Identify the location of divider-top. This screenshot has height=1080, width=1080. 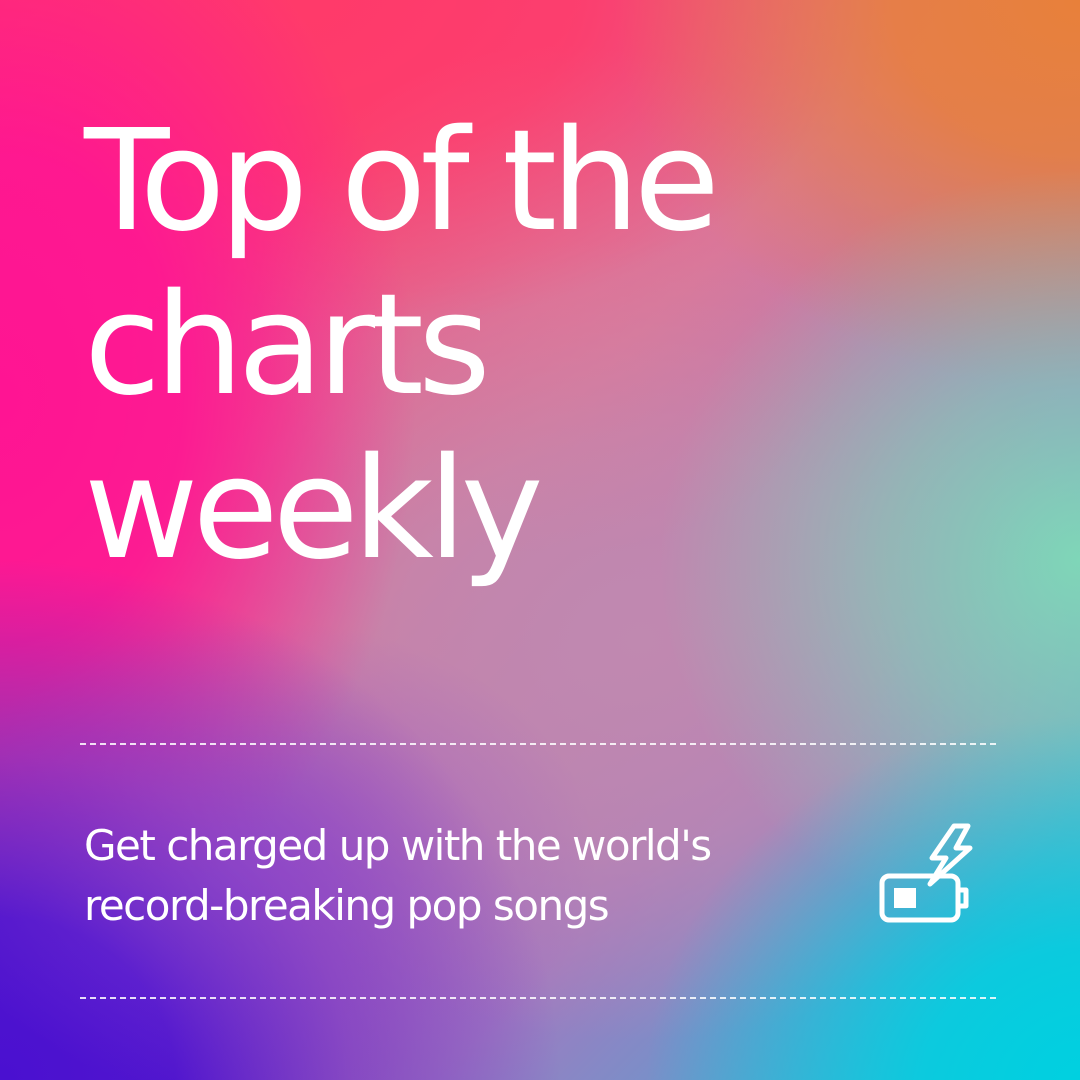
(538, 744).